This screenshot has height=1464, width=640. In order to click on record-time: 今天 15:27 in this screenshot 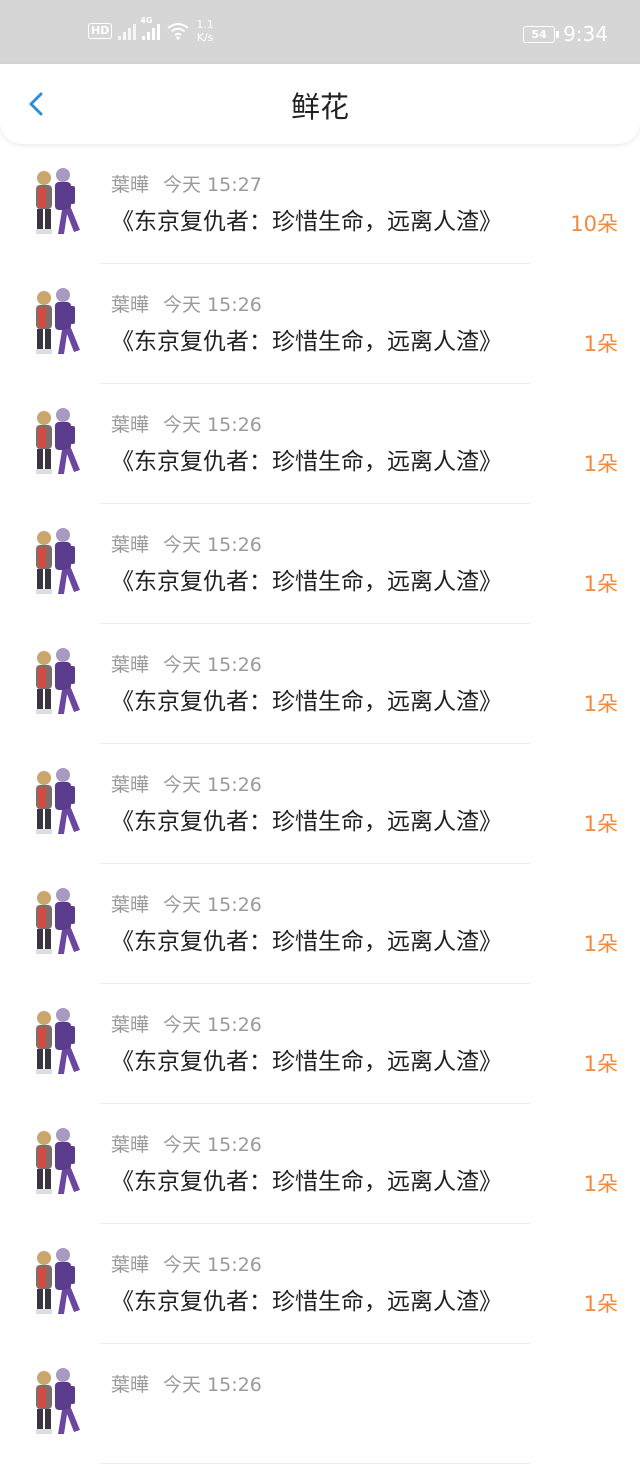, I will do `click(212, 185)`.